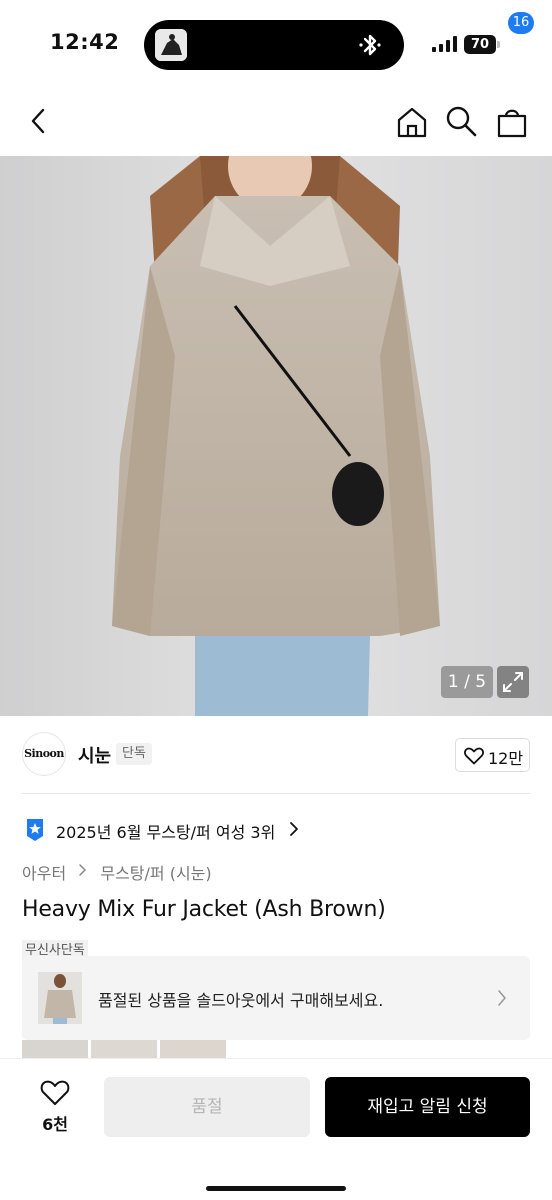 The image size is (552, 1200). Describe the element at coordinates (94, 755) in the screenshot. I see `brand-name: 시눈` at that location.